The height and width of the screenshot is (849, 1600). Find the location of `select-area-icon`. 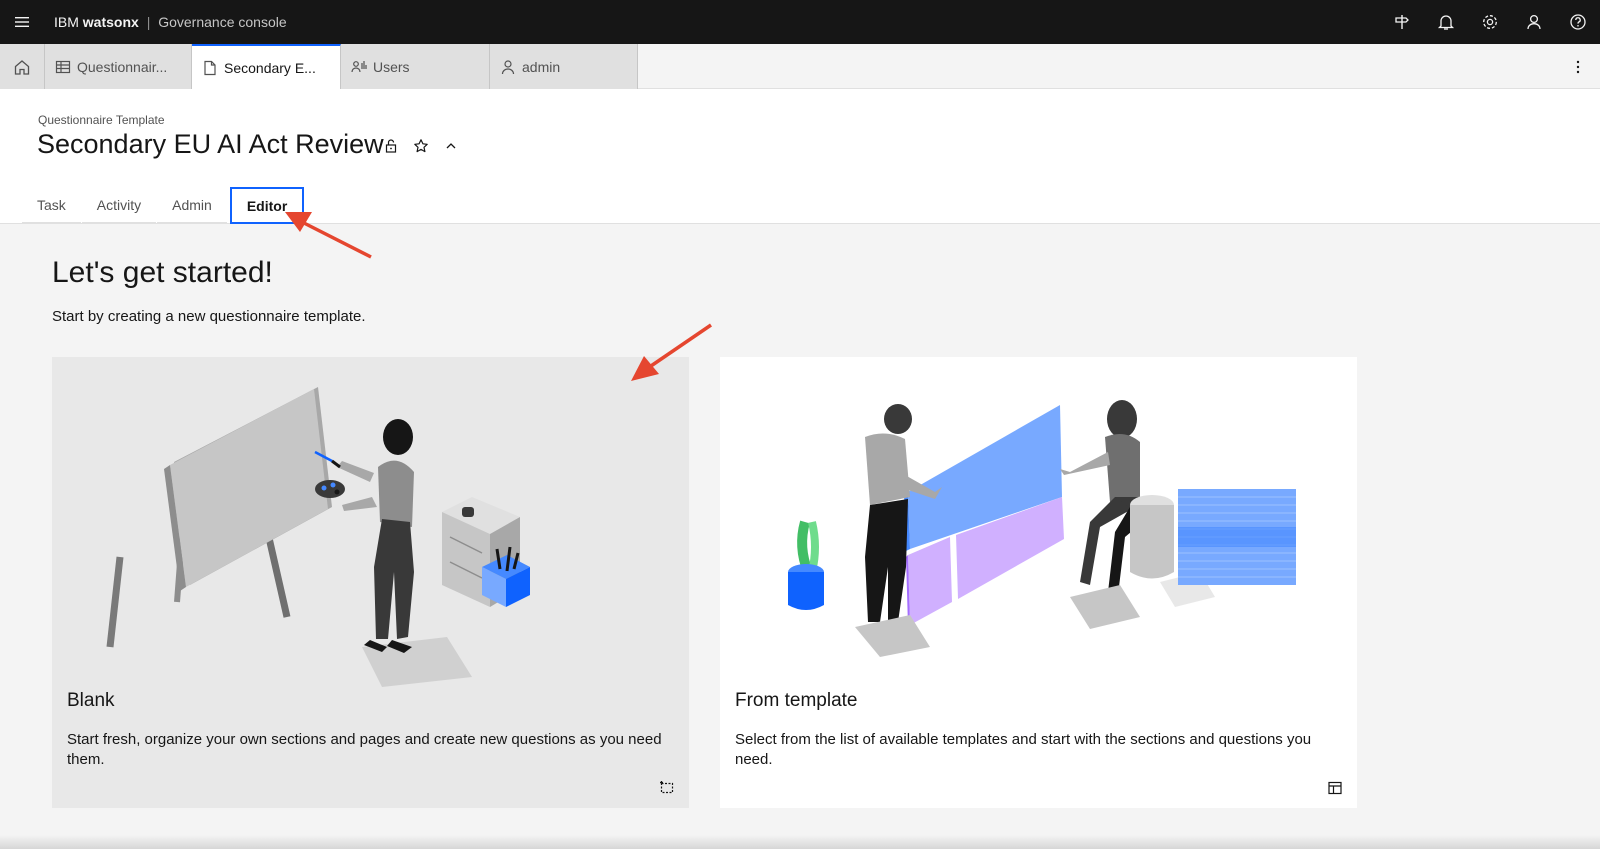

select-area-icon is located at coordinates (667, 788).